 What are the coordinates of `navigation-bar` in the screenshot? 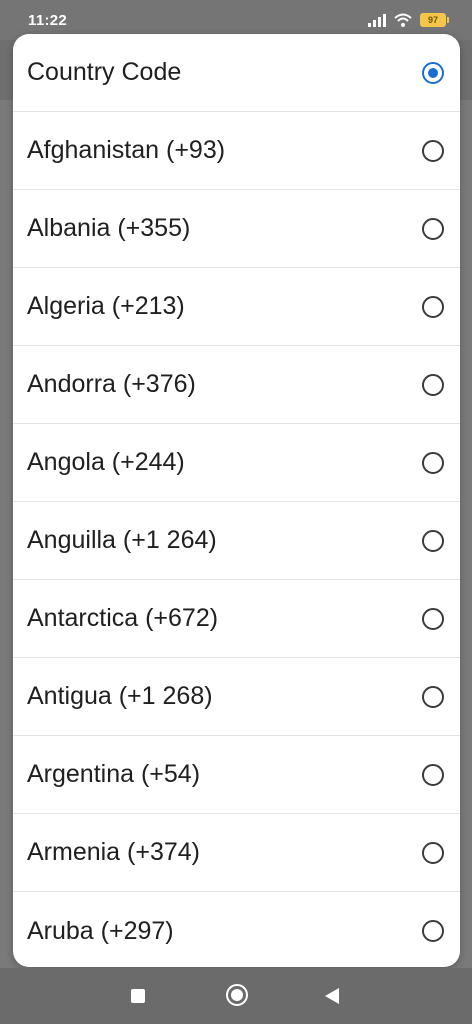 It's located at (236, 996).